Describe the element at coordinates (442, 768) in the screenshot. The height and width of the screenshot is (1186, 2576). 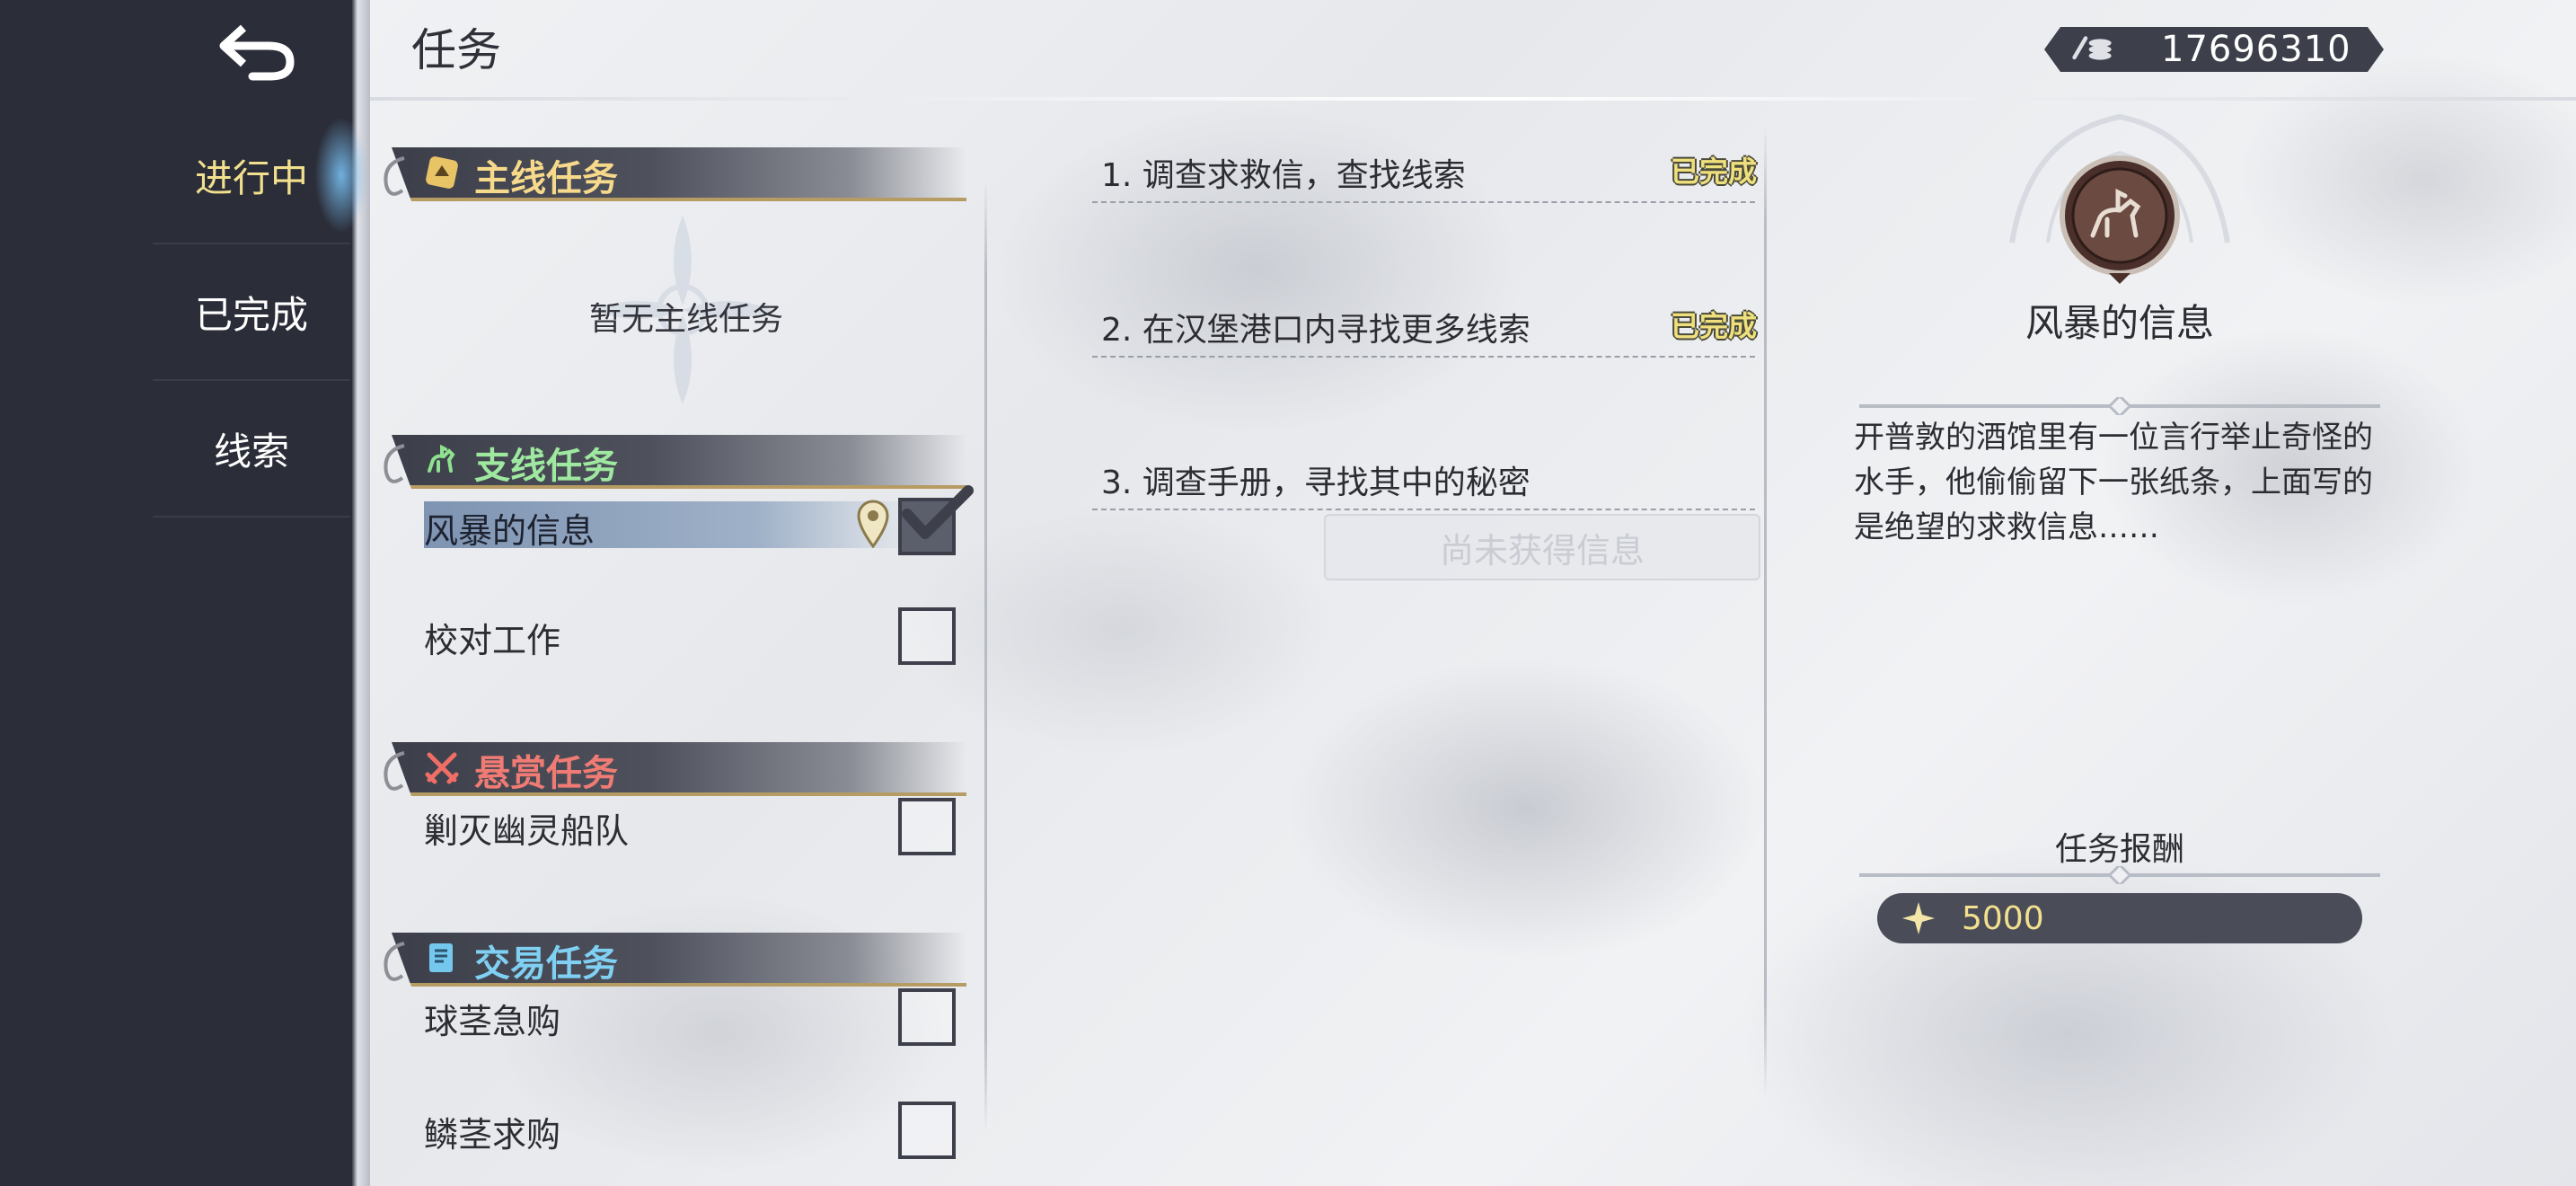
I see `crossed-swords-icon` at that location.